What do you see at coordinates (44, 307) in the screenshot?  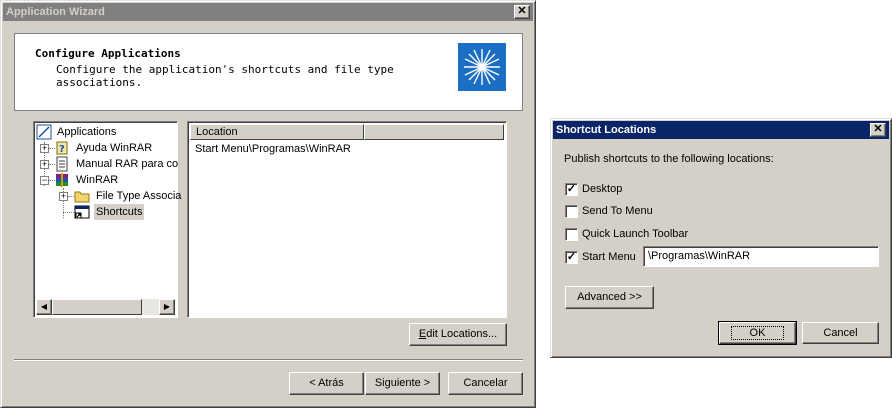 I see `scroll-left-button: ◀` at bounding box center [44, 307].